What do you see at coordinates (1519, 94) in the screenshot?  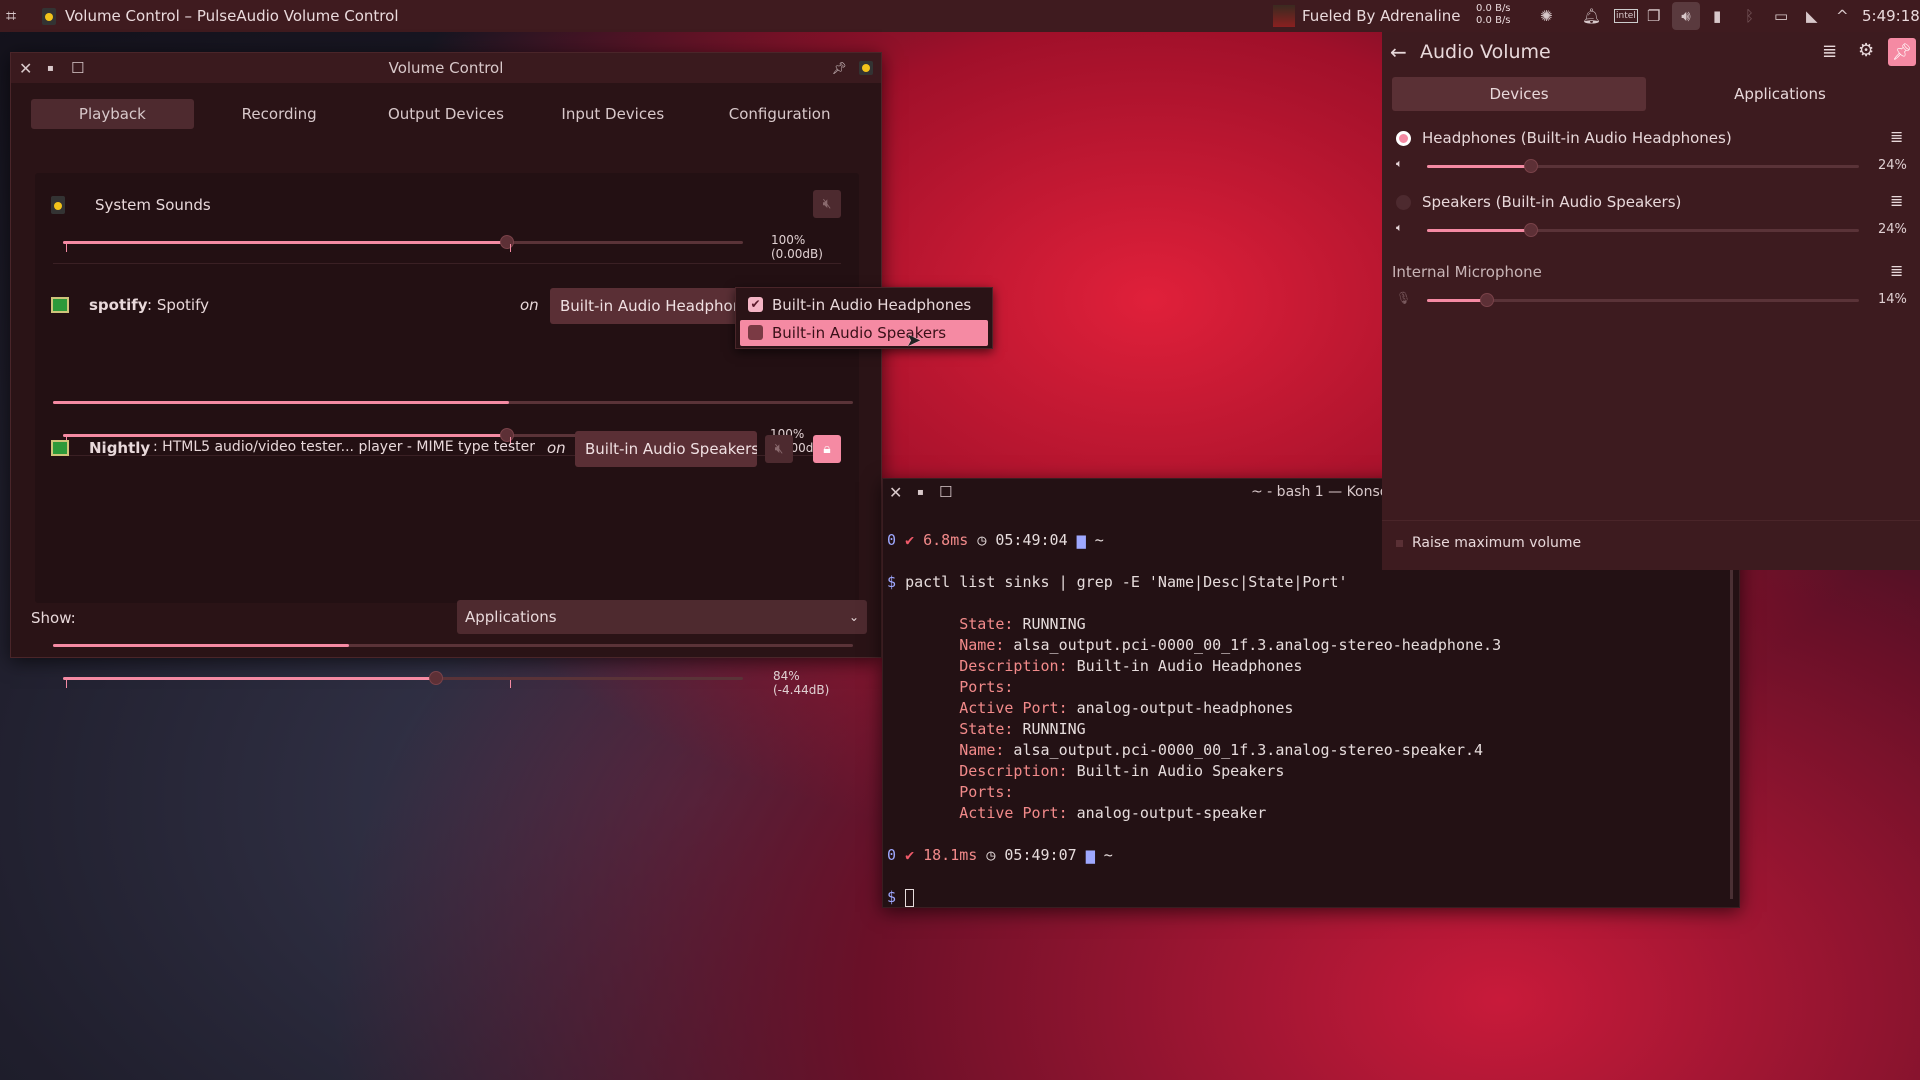 I see `tab-devices: Devices` at bounding box center [1519, 94].